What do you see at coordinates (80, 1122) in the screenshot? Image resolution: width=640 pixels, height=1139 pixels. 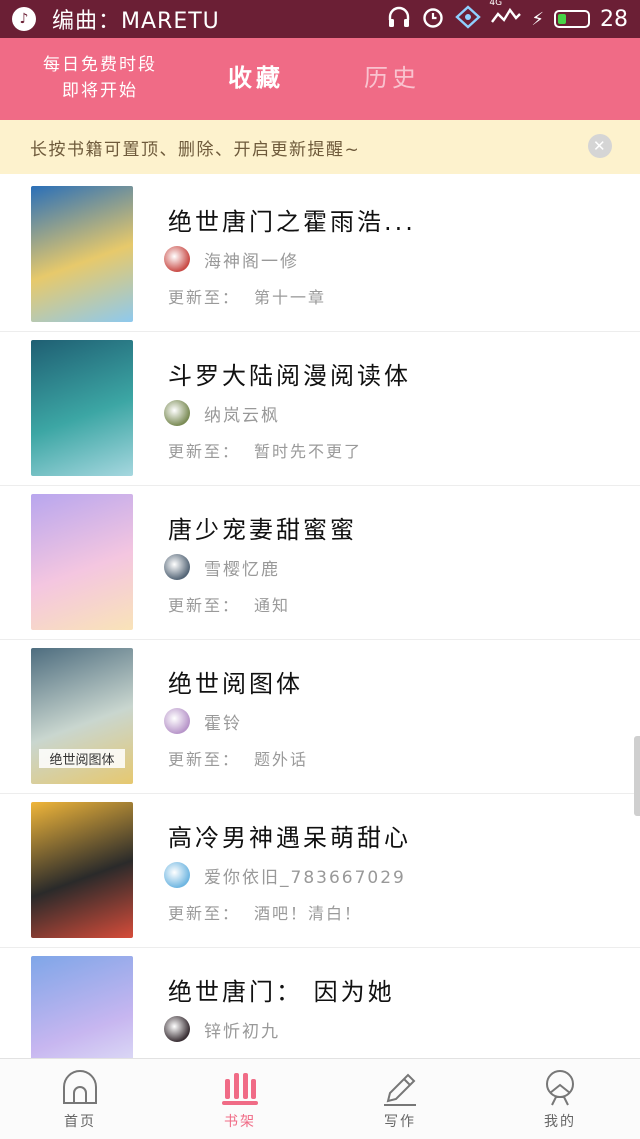 I see `tab-home-label: 首页` at bounding box center [80, 1122].